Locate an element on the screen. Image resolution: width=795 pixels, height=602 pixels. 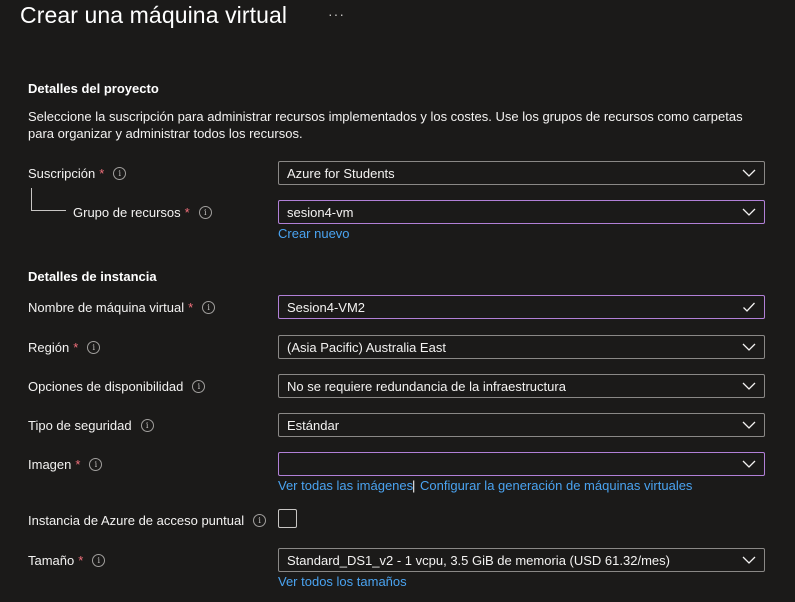
region-label-row: Región * i is located at coordinates (64, 347).